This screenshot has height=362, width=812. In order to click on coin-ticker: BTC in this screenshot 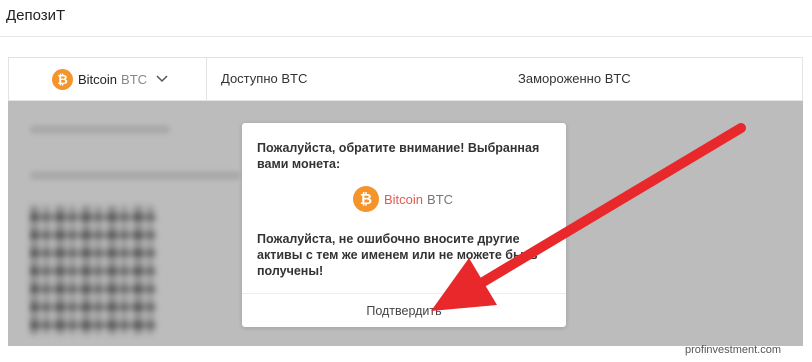, I will do `click(134, 79)`.